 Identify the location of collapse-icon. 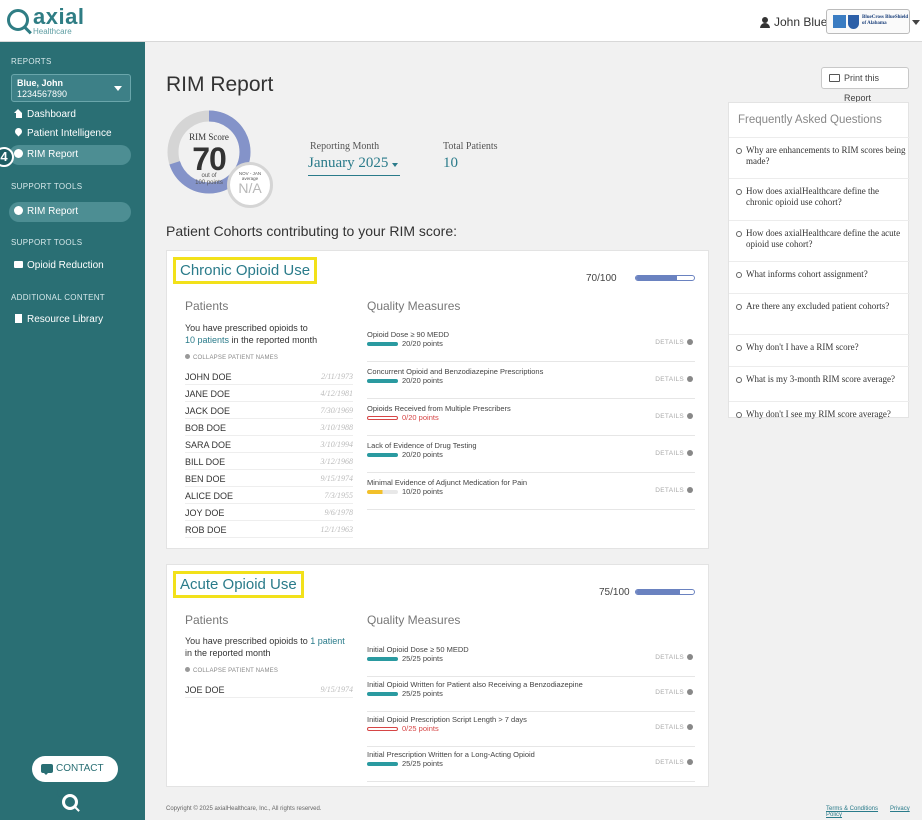
(187, 356).